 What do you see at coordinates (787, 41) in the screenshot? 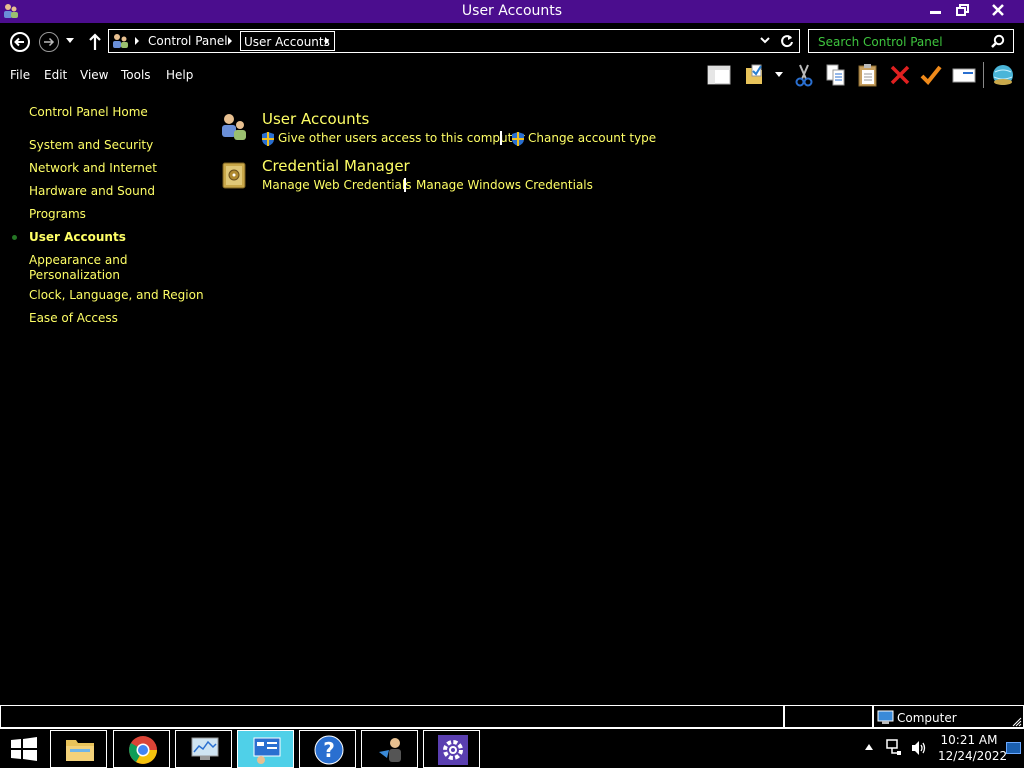
I see `refresh-icon` at bounding box center [787, 41].